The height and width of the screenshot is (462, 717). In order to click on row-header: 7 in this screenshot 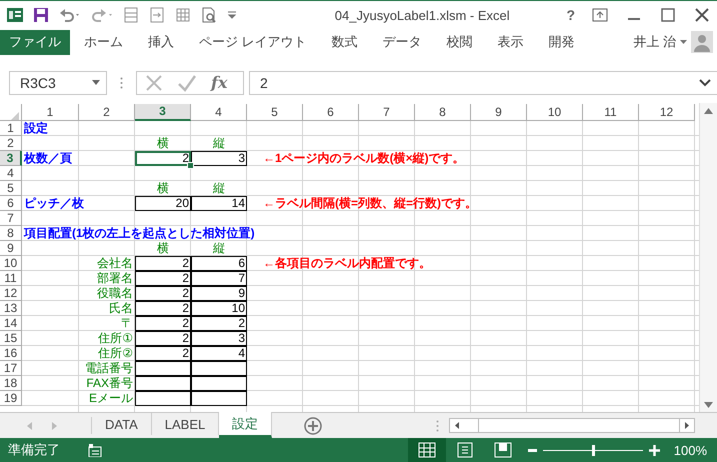, I will do `click(11, 218)`.